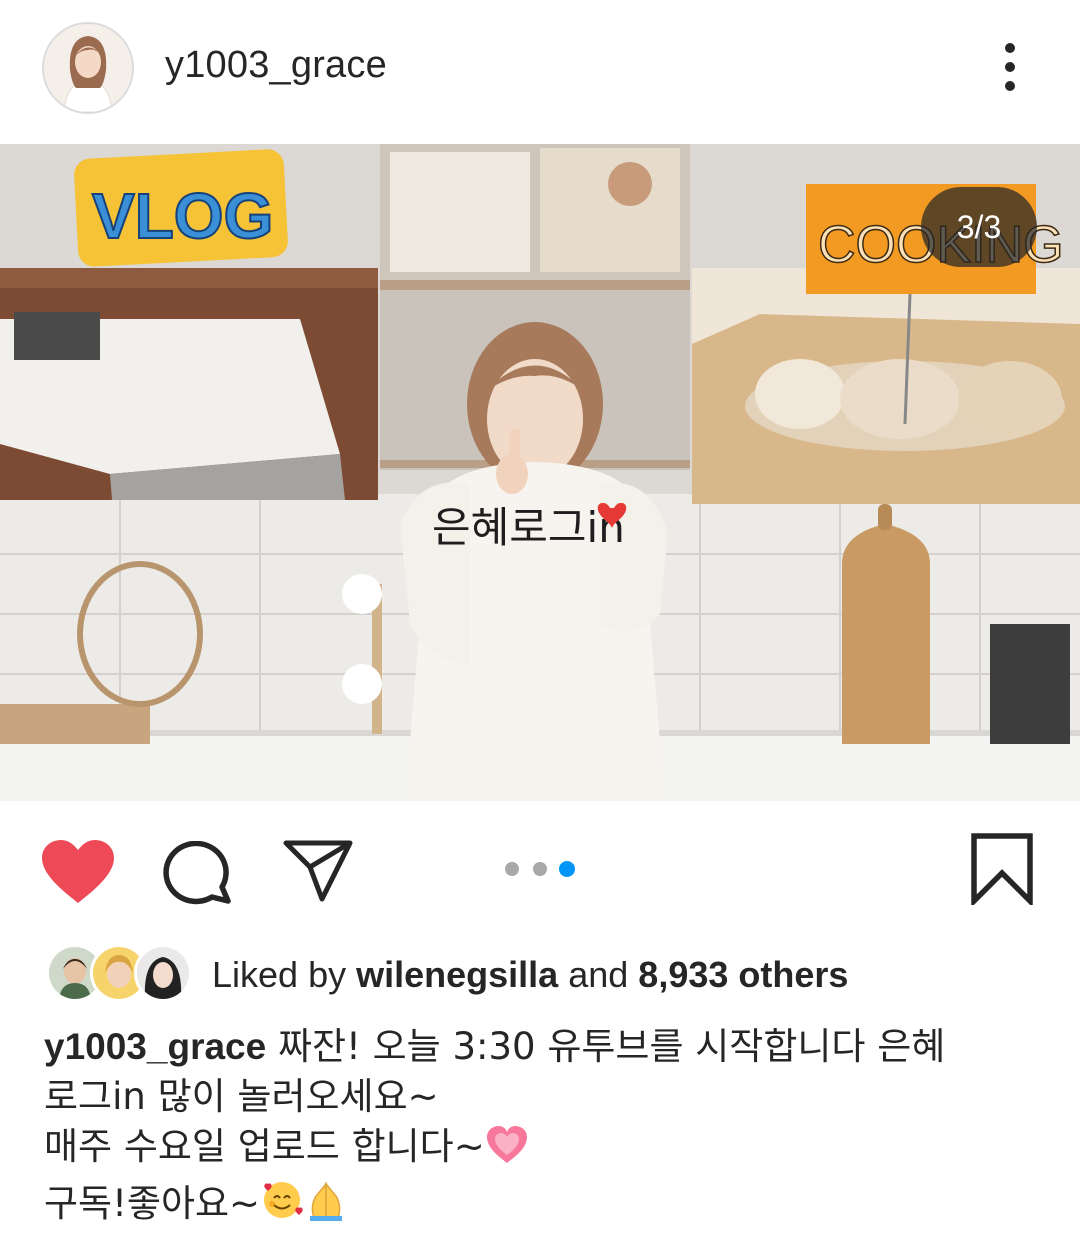 The image size is (1080, 1235). Describe the element at coordinates (528, 527) in the screenshot. I see `vlog-title-text: 은혜로그in` at that location.